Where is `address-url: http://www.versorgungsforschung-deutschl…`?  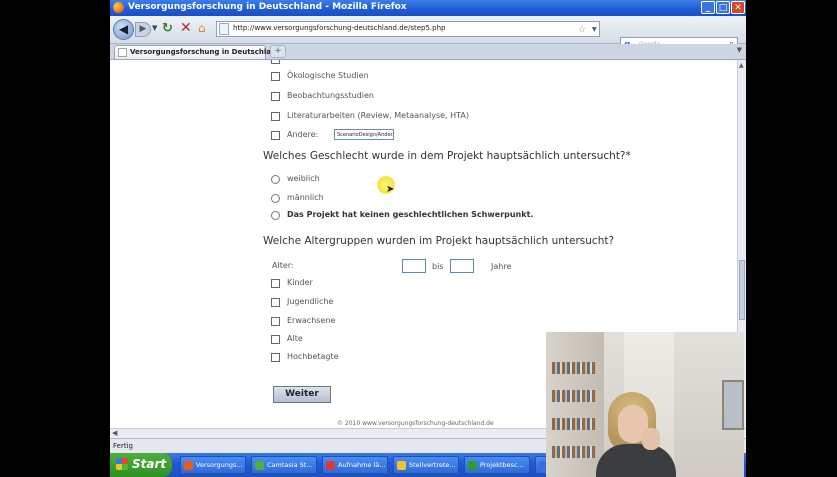 address-url: http://www.versorgungsforschung-deutschl… is located at coordinates (339, 28).